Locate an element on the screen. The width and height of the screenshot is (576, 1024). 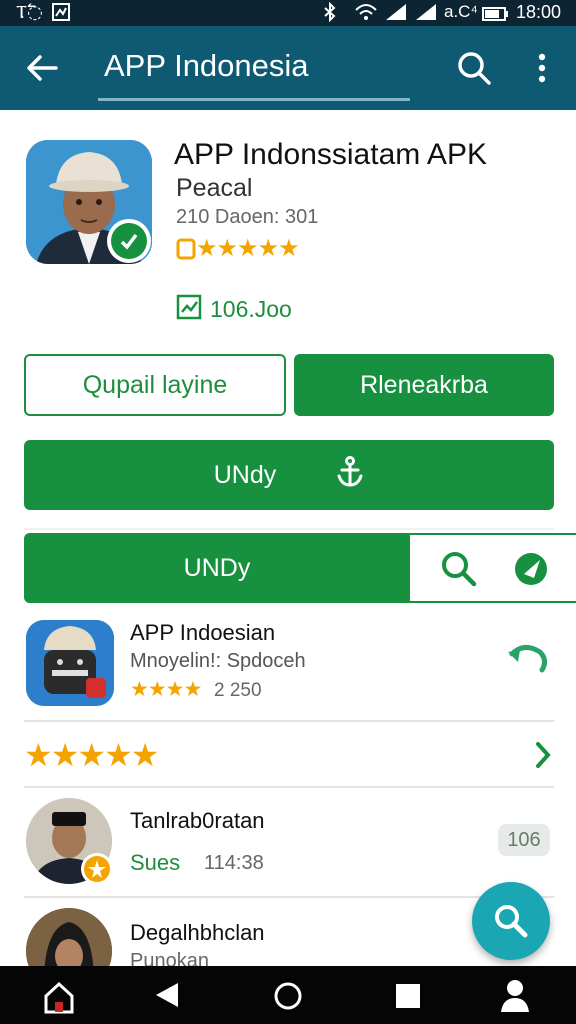
outline-action-label: Qupail layine is located at coordinates (155, 384).